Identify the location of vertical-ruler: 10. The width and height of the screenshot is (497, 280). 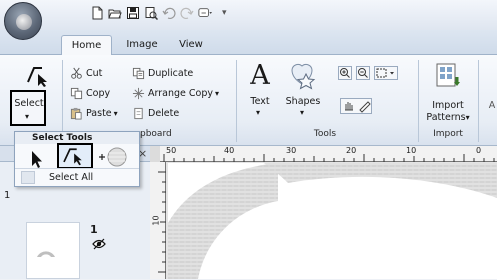
(158, 220).